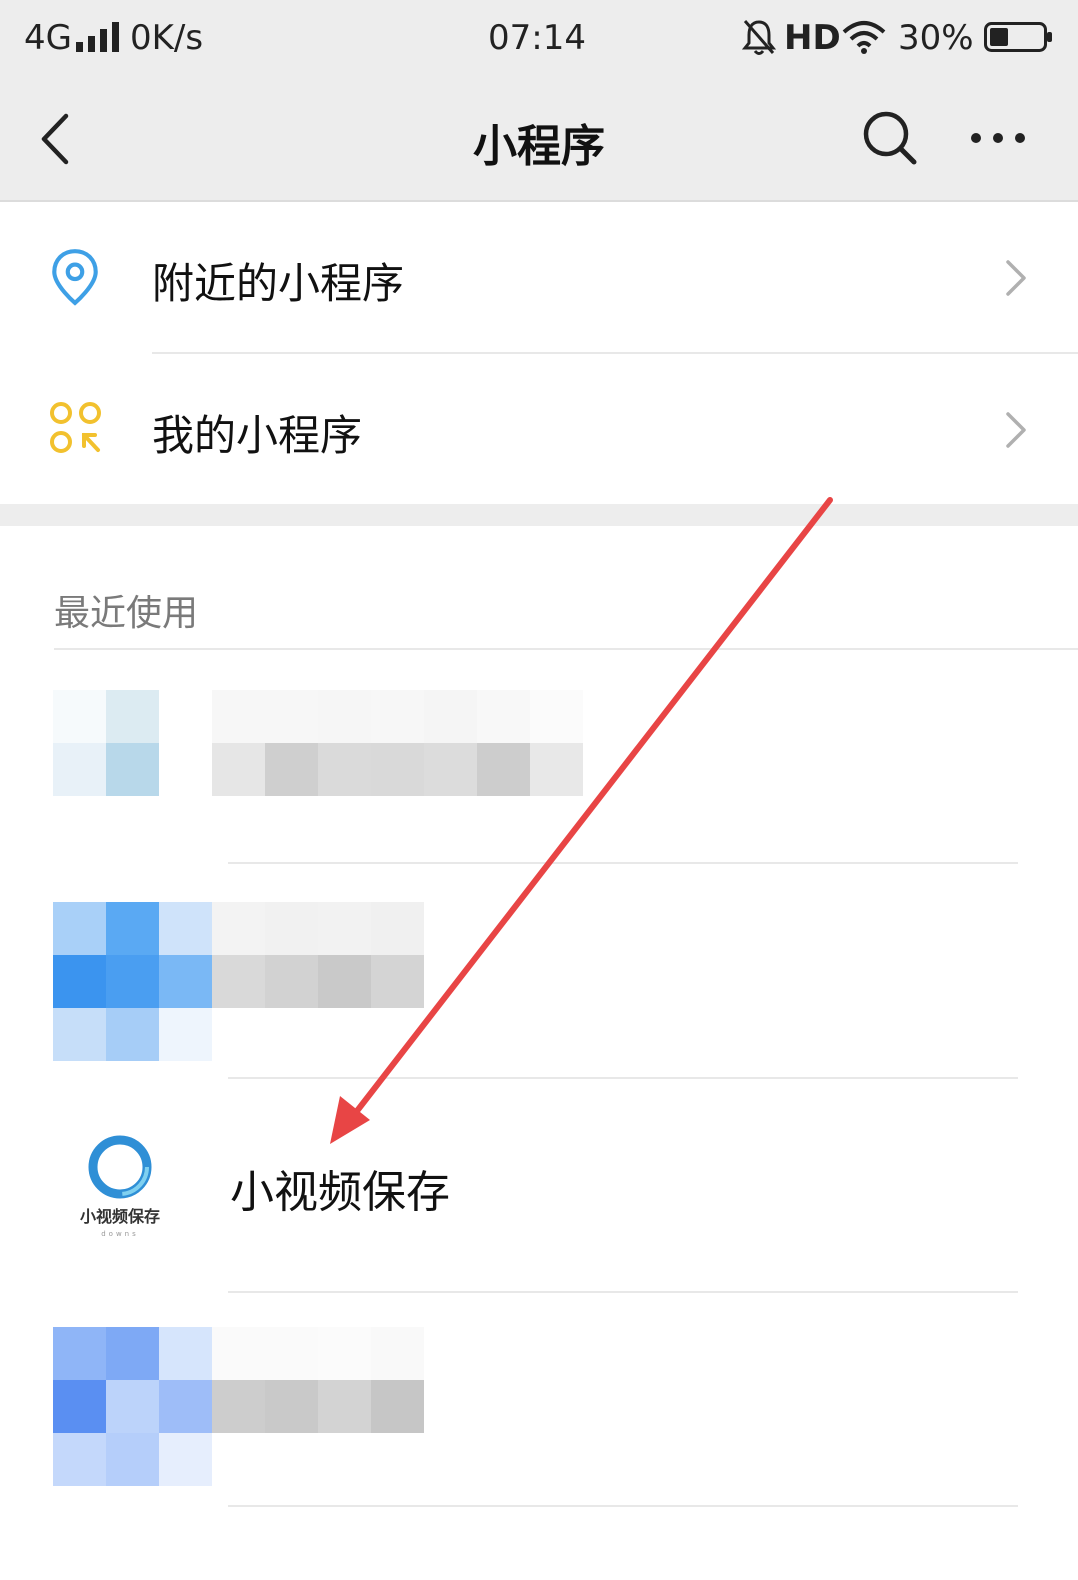 The height and width of the screenshot is (1580, 1078). I want to click on recent-item-video-saver: 小视频保存 downs, so click(539, 1186).